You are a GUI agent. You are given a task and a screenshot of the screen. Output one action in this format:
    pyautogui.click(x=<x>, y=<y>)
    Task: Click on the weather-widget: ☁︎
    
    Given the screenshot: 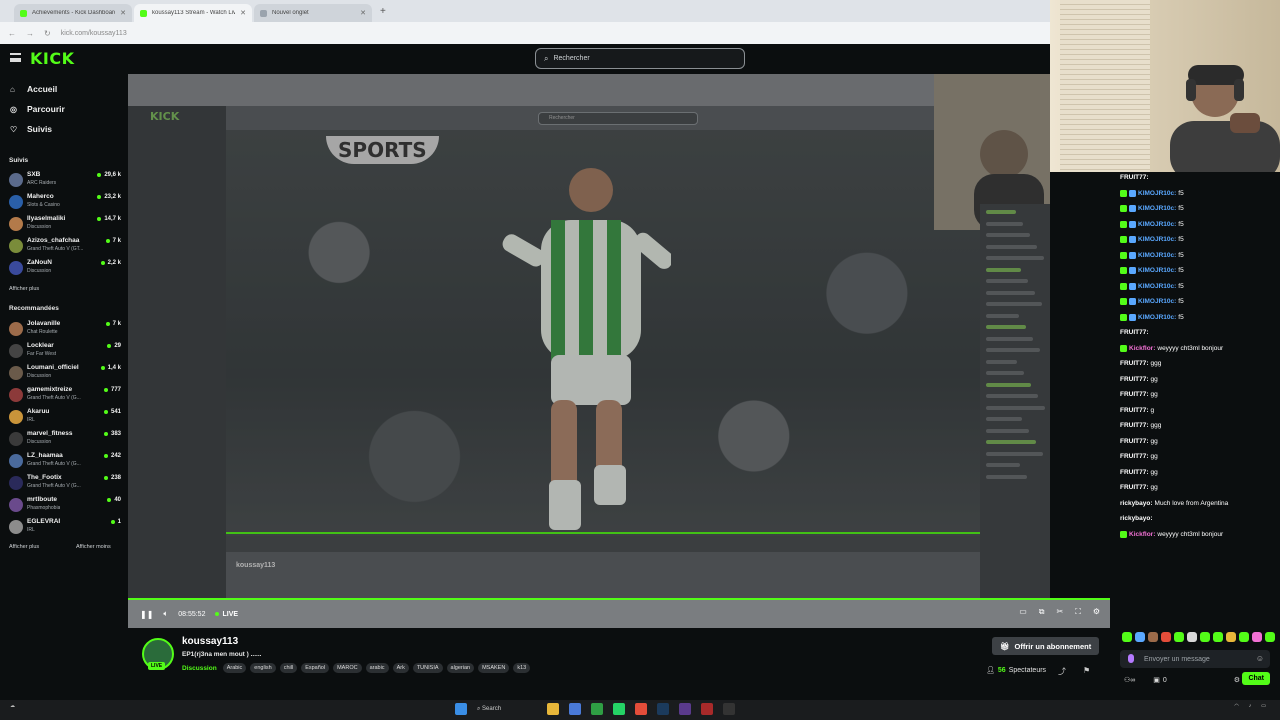 What is the action you would take?
    pyautogui.click(x=12, y=706)
    